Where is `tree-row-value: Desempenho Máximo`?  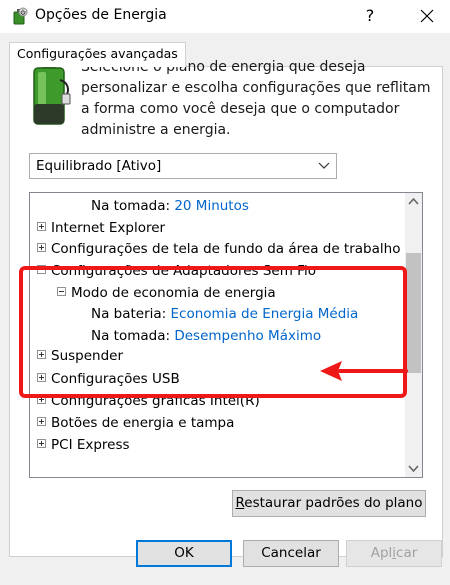
tree-row-value: Desempenho Máximo is located at coordinates (247, 336).